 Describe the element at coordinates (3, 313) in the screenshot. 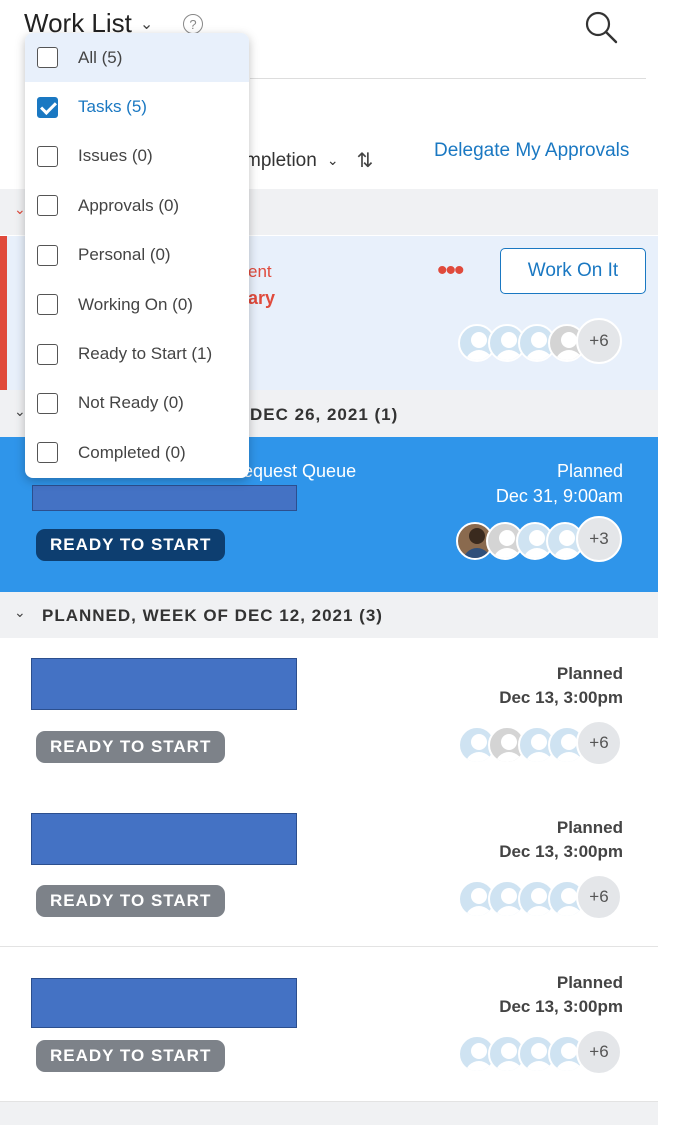

I see `overdue-indicator` at that location.